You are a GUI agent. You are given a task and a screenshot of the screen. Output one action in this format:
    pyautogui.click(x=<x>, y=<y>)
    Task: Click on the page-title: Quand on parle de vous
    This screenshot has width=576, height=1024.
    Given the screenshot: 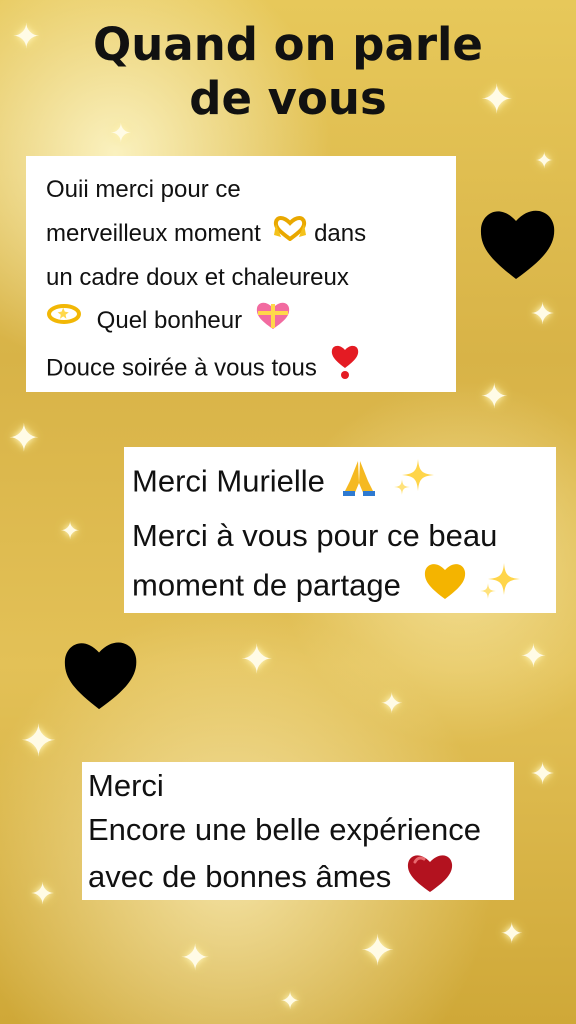 What is the action you would take?
    pyautogui.click(x=288, y=72)
    